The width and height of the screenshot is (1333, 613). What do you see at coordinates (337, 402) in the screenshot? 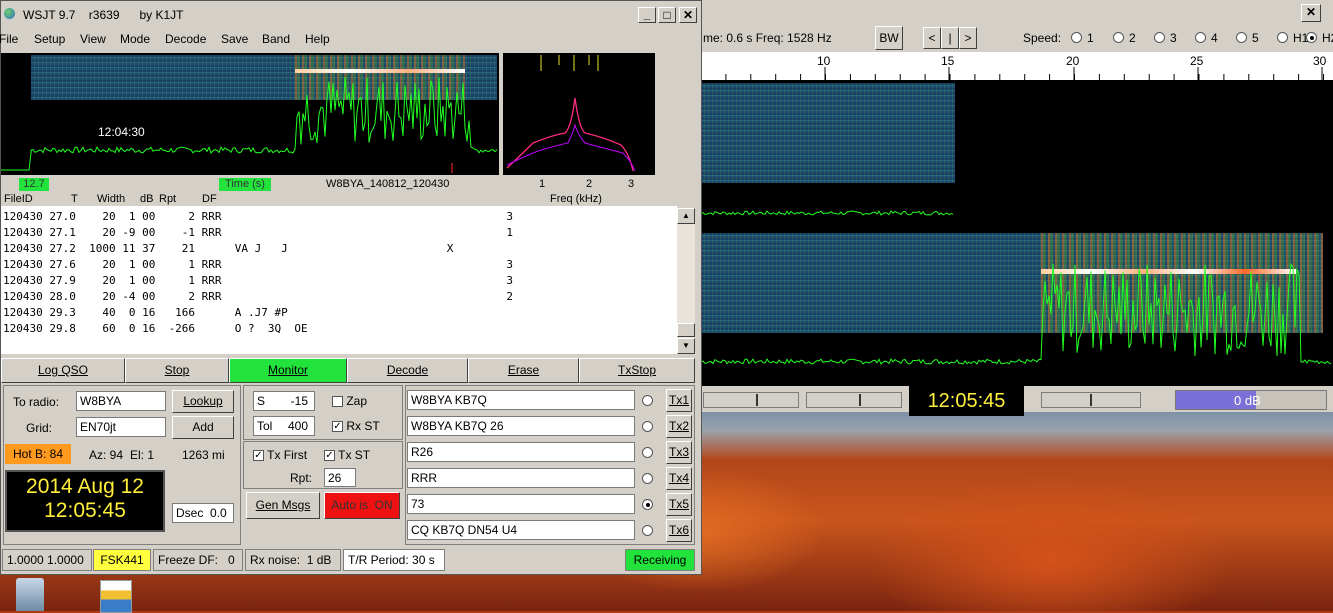
I see `zap-check-icon` at bounding box center [337, 402].